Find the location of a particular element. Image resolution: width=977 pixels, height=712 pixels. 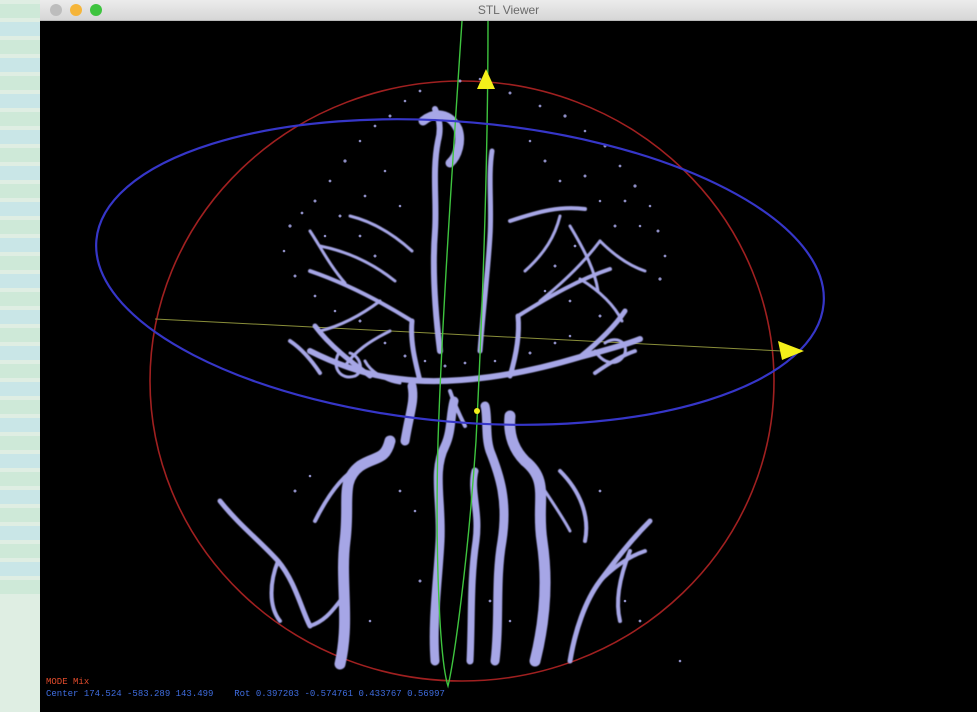

background-app-strip is located at coordinates (22, 356).